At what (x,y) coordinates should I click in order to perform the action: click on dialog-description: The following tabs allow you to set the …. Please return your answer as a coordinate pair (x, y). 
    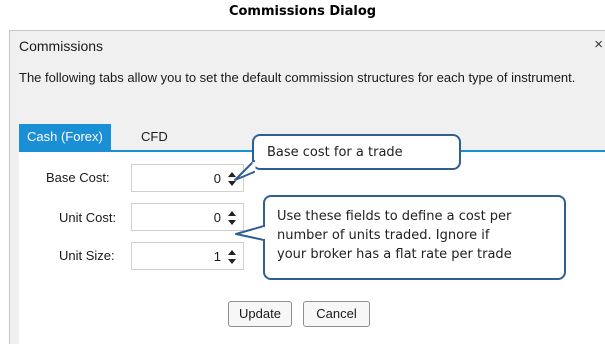
    Looking at the image, I should click on (297, 77).